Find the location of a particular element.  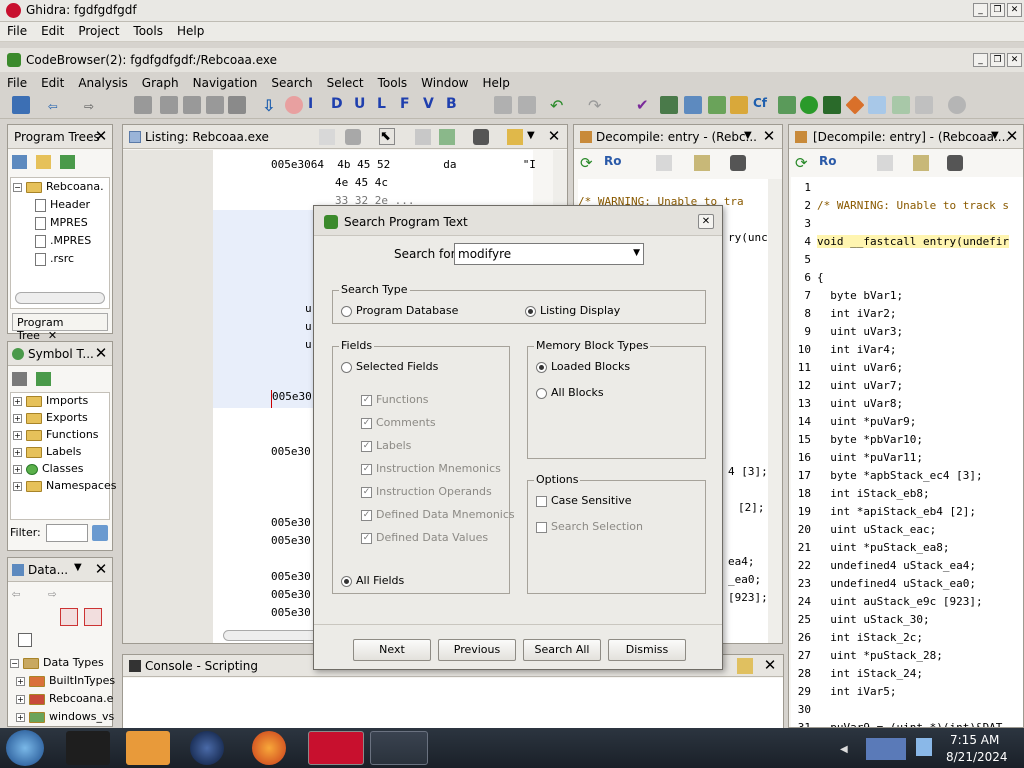

start-button-icon is located at coordinates (25, 748).